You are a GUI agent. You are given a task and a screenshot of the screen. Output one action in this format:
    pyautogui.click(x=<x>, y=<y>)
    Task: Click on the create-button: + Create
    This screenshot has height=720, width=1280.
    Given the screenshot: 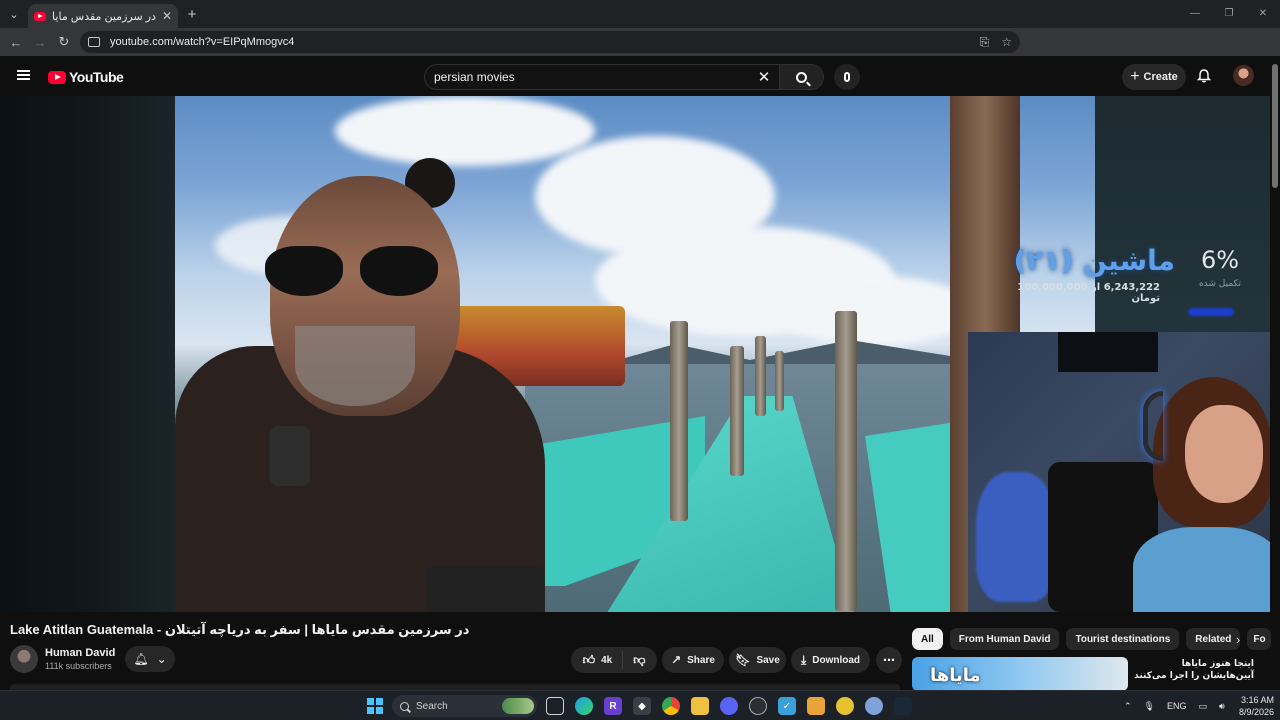 What is the action you would take?
    pyautogui.click(x=1154, y=77)
    